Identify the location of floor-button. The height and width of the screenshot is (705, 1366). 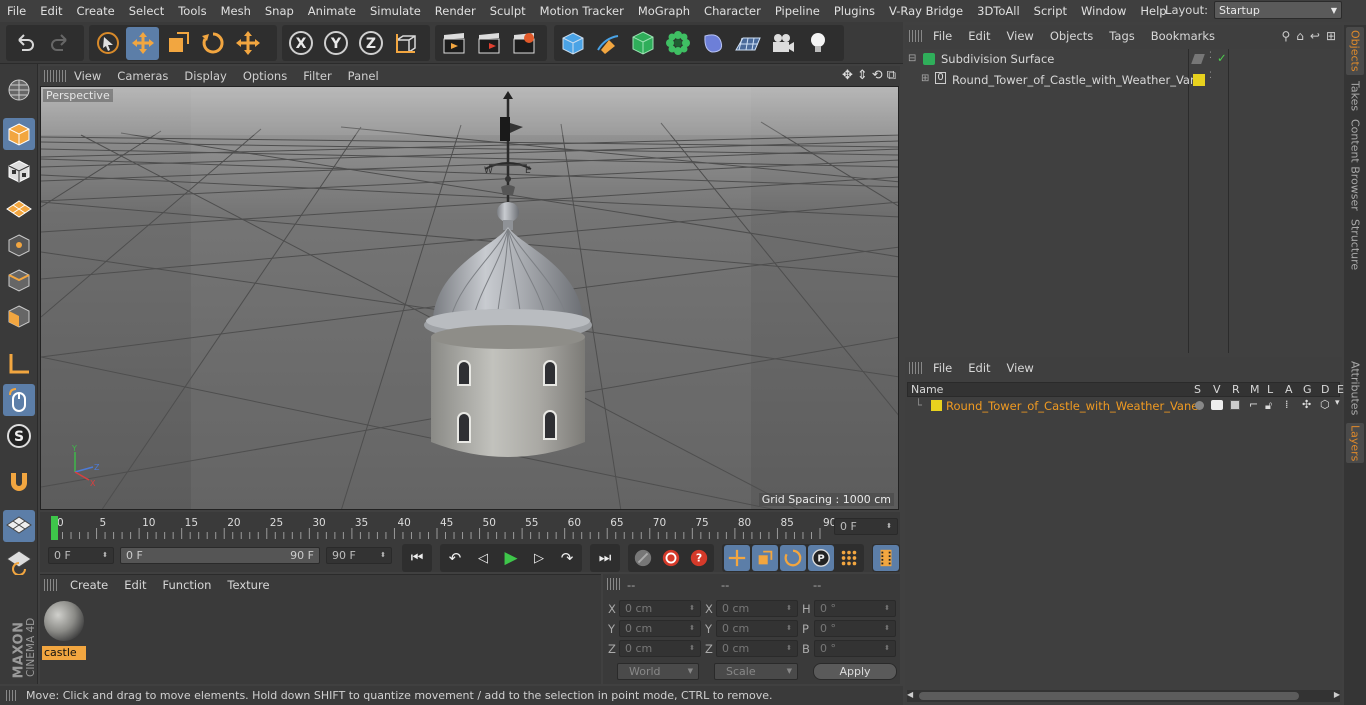
(747, 43).